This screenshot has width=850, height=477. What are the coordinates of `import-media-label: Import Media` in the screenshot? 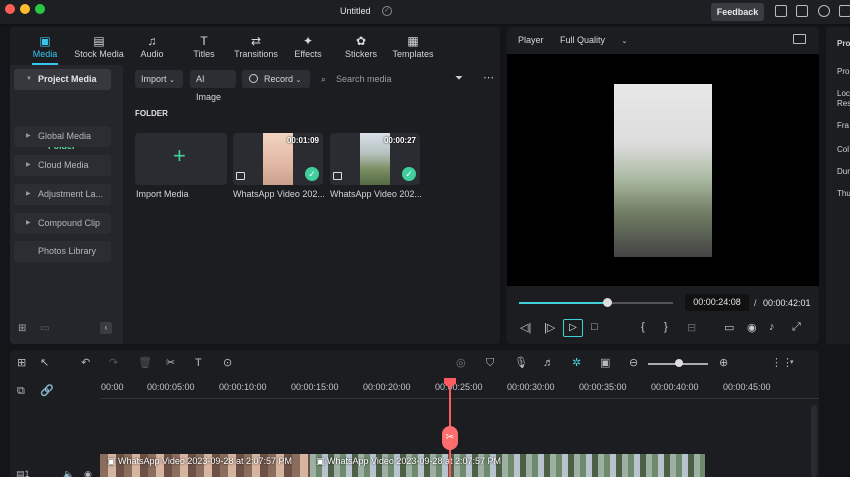 It's located at (162, 194).